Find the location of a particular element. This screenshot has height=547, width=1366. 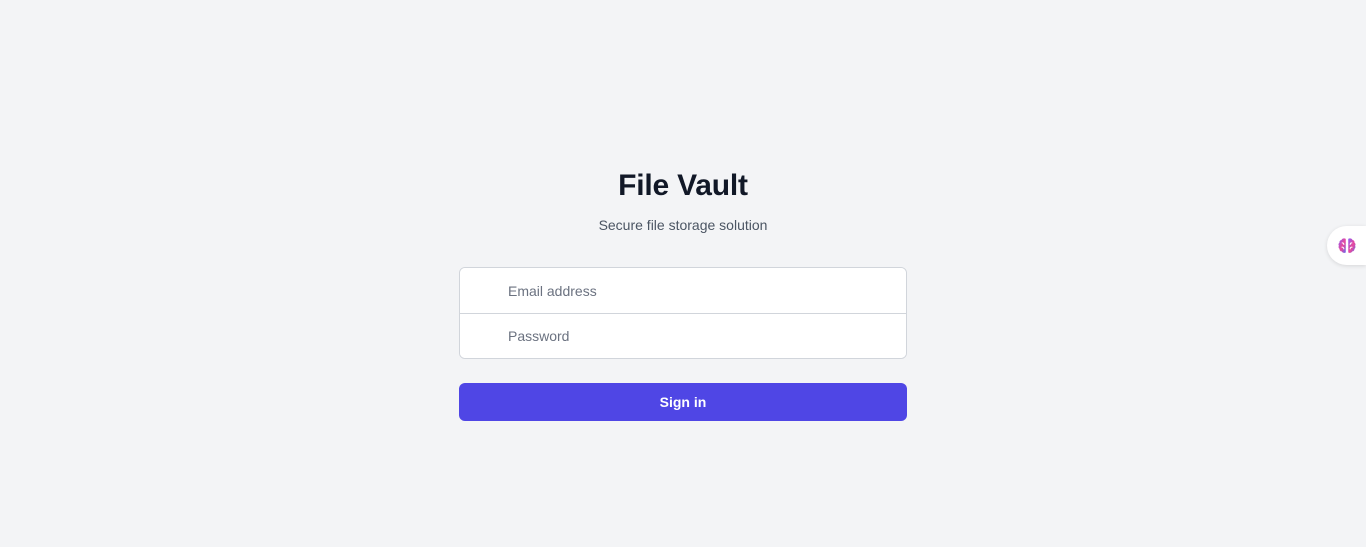

credentials-field-group is located at coordinates (683, 313).